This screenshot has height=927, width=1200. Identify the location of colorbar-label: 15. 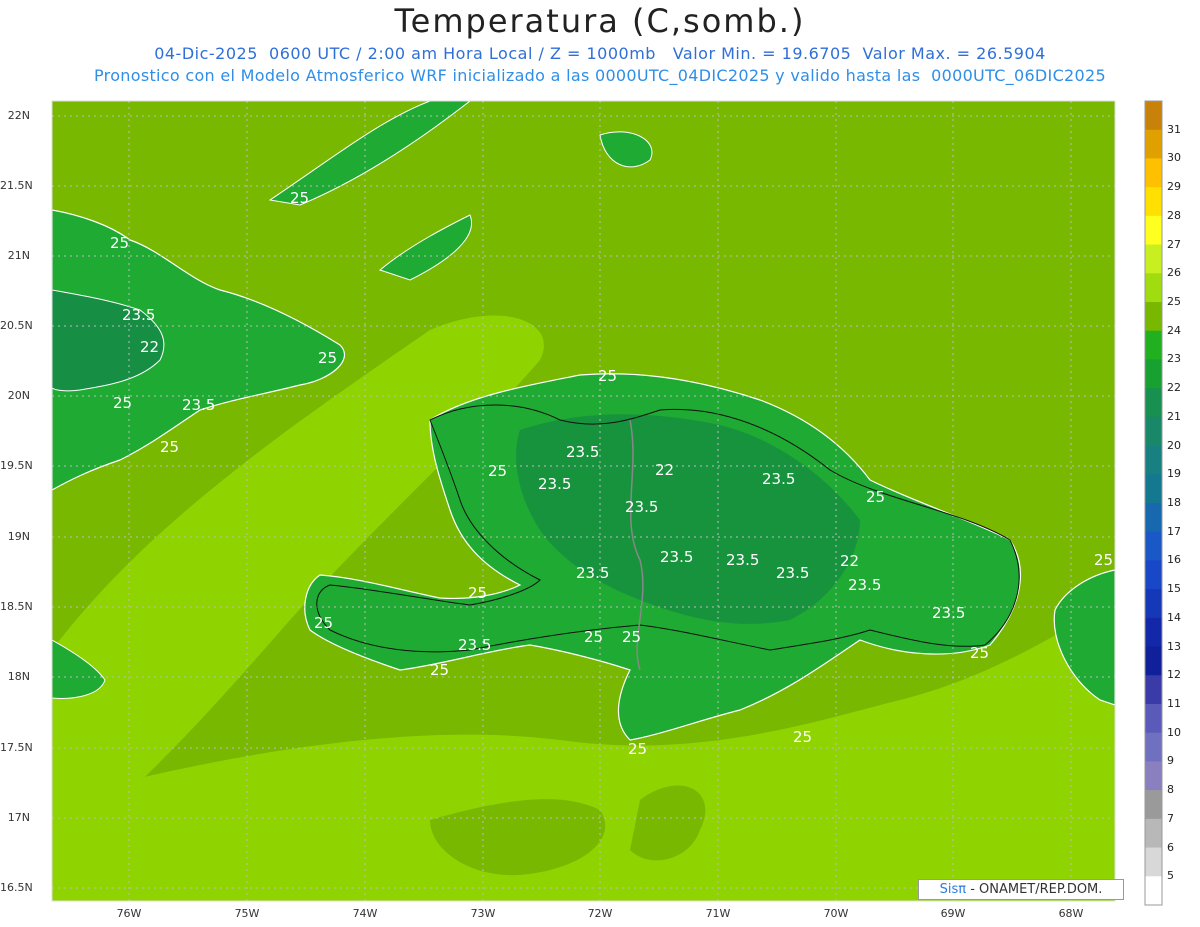
(1174, 589).